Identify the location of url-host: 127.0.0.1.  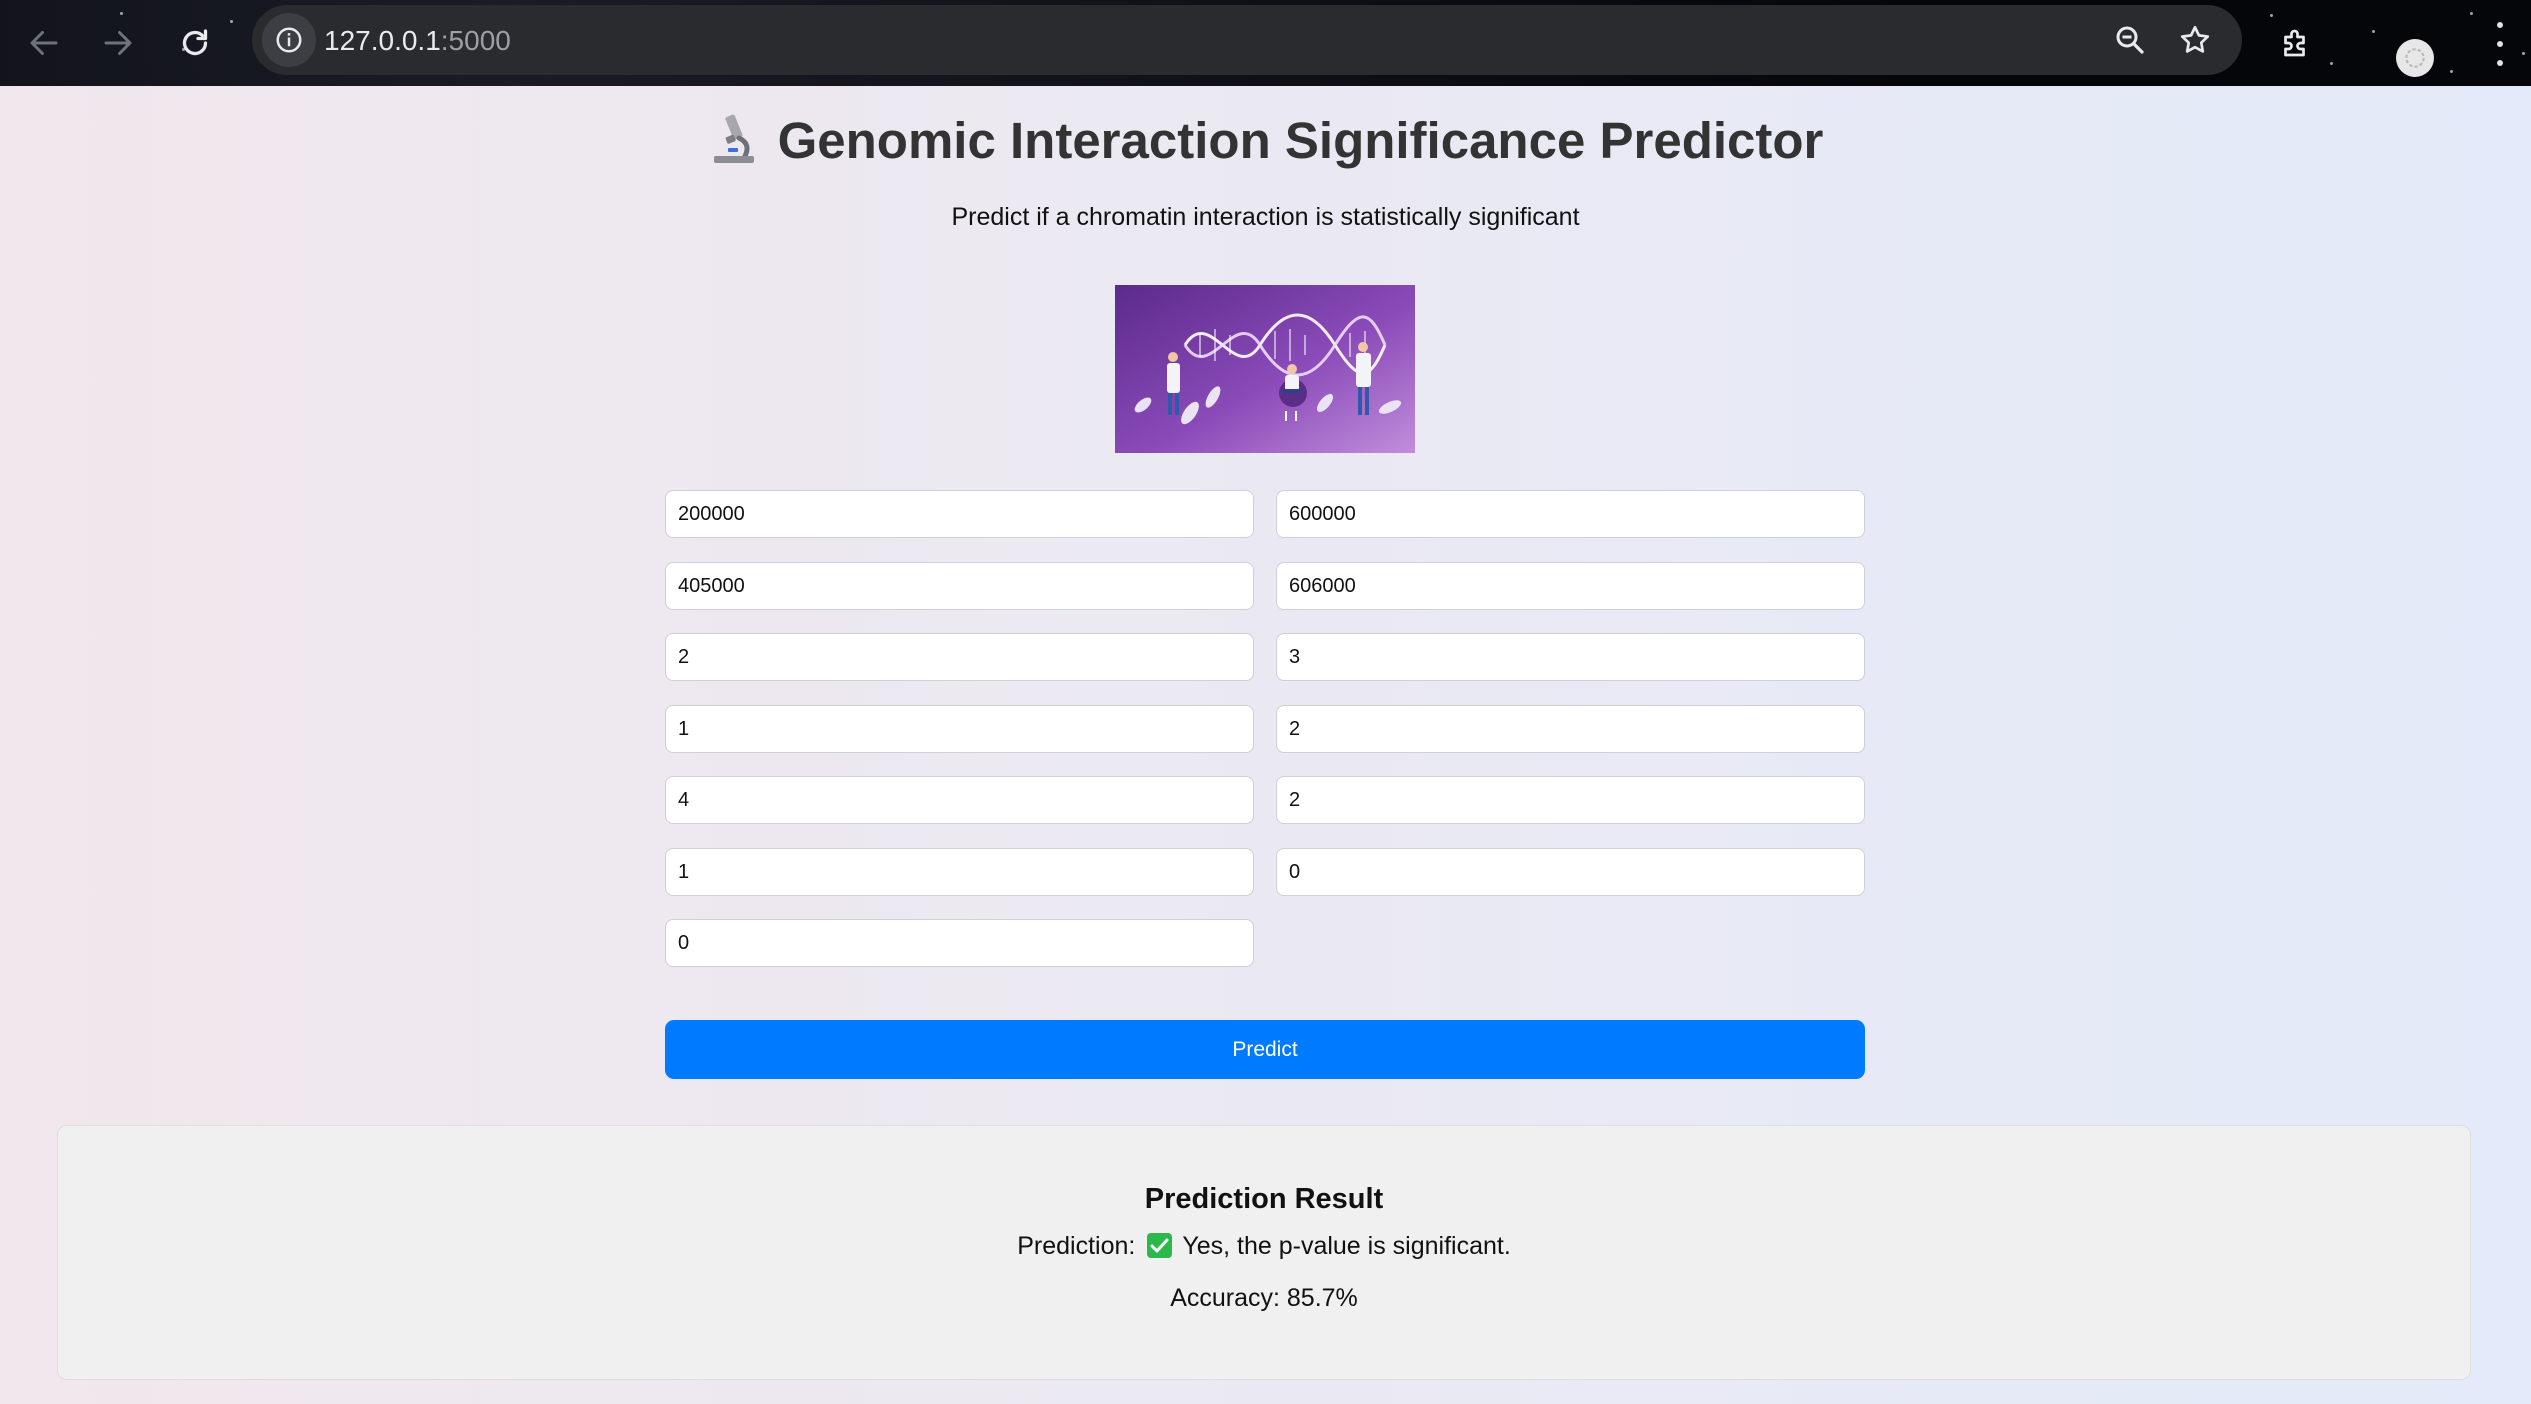
(382, 40).